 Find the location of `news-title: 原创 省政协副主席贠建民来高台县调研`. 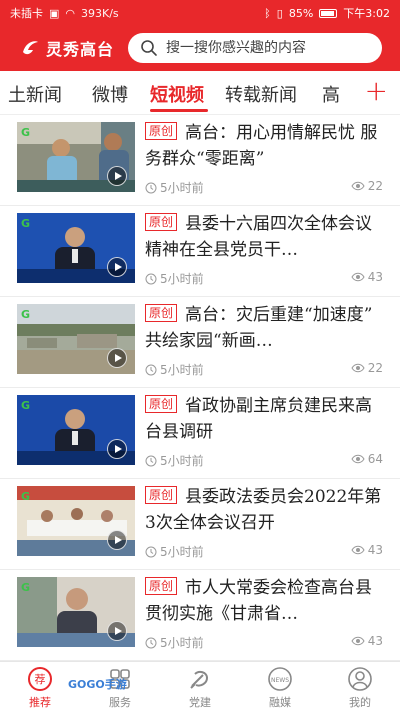

news-title: 原创 省政协副主席贠建民来高台县调研 is located at coordinates (259, 418).